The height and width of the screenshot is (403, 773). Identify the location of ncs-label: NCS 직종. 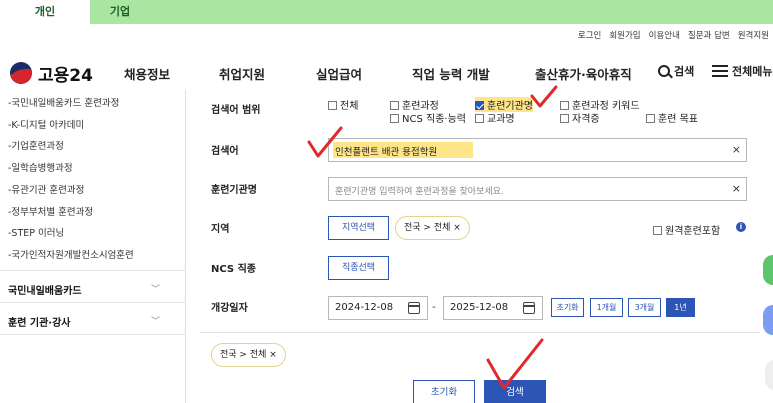
(233, 269).